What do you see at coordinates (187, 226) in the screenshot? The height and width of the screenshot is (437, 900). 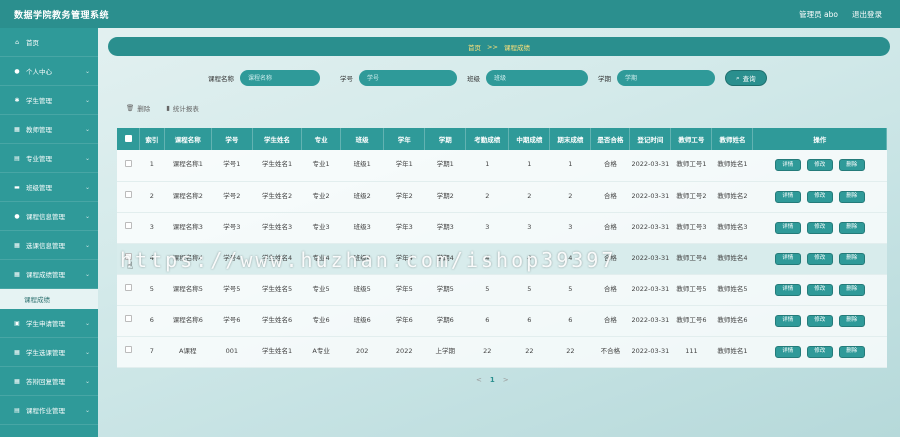 I see `table-cell: 课程名称3` at bounding box center [187, 226].